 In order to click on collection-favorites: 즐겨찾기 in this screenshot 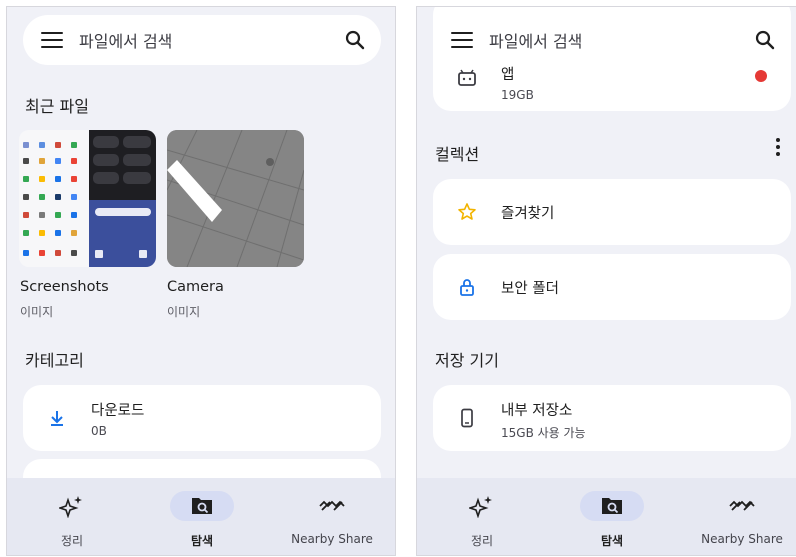, I will do `click(612, 212)`.